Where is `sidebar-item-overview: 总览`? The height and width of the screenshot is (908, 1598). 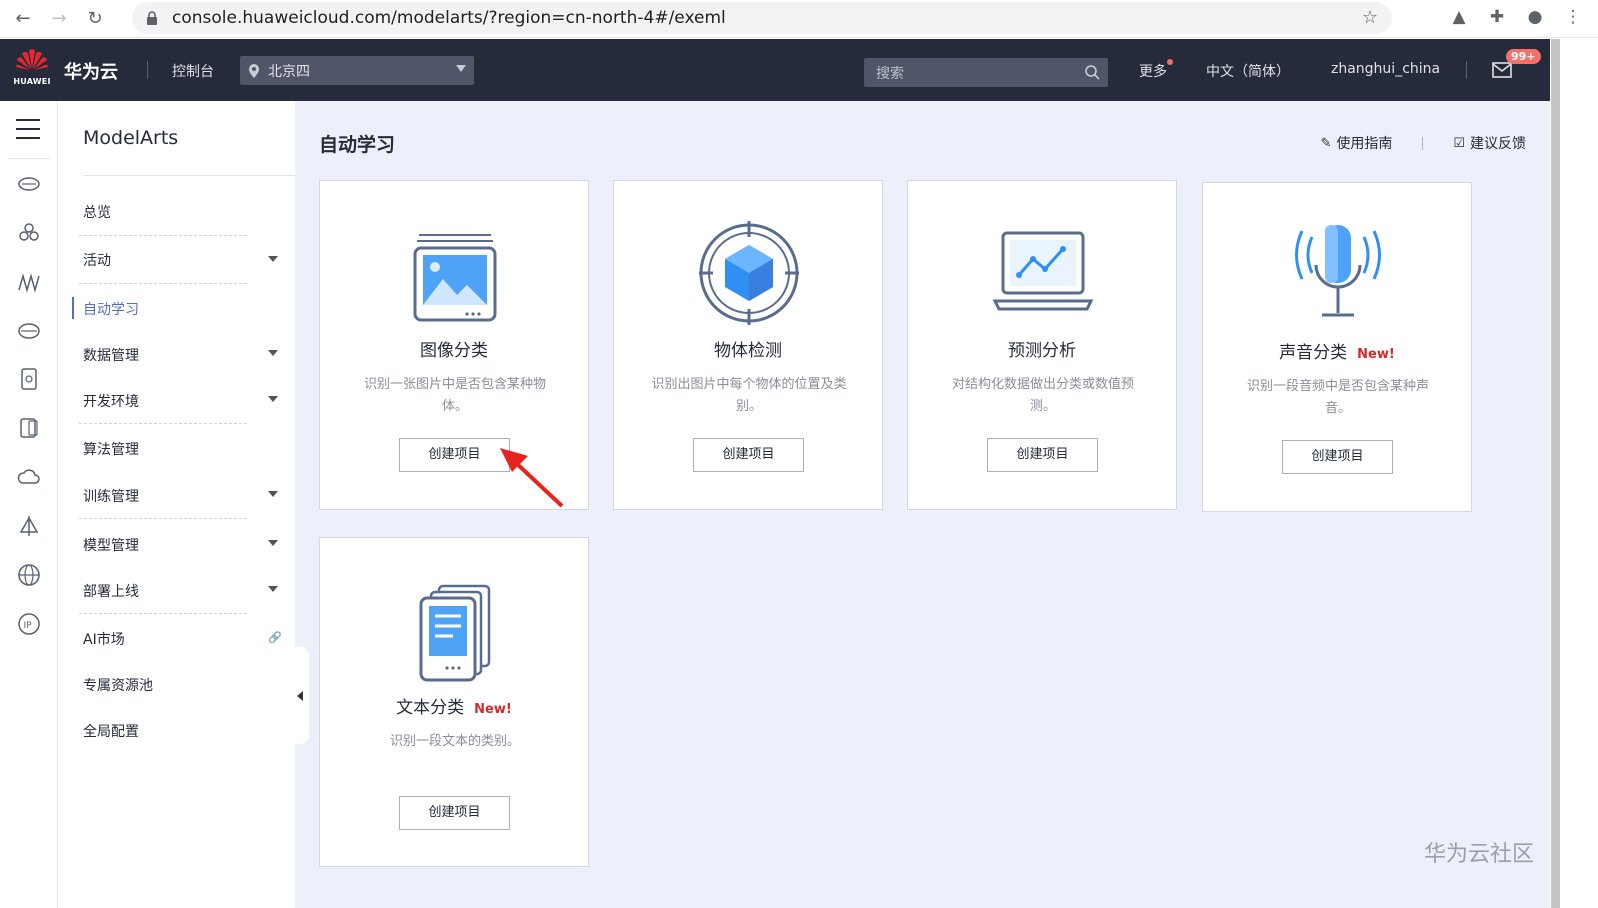 sidebar-item-overview: 总览 is located at coordinates (181, 212).